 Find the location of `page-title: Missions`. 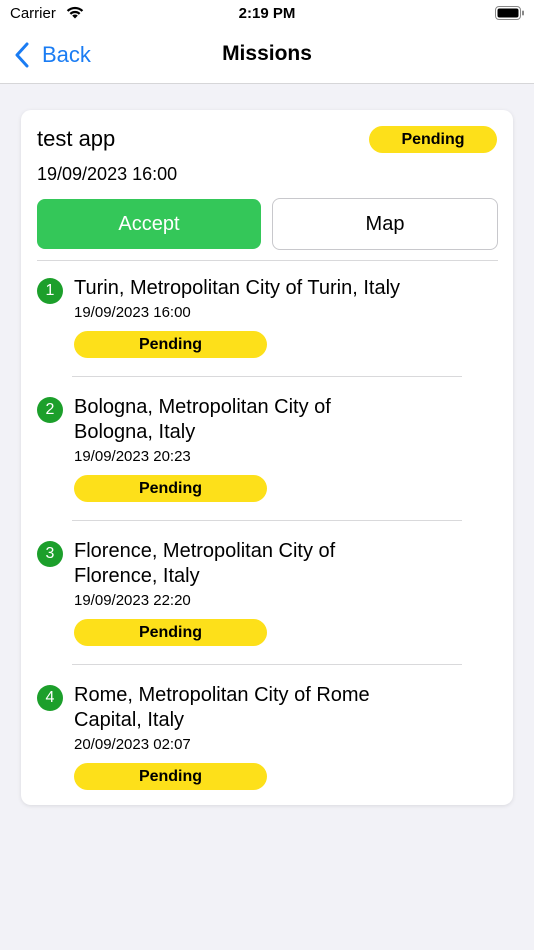

page-title: Missions is located at coordinates (267, 53).